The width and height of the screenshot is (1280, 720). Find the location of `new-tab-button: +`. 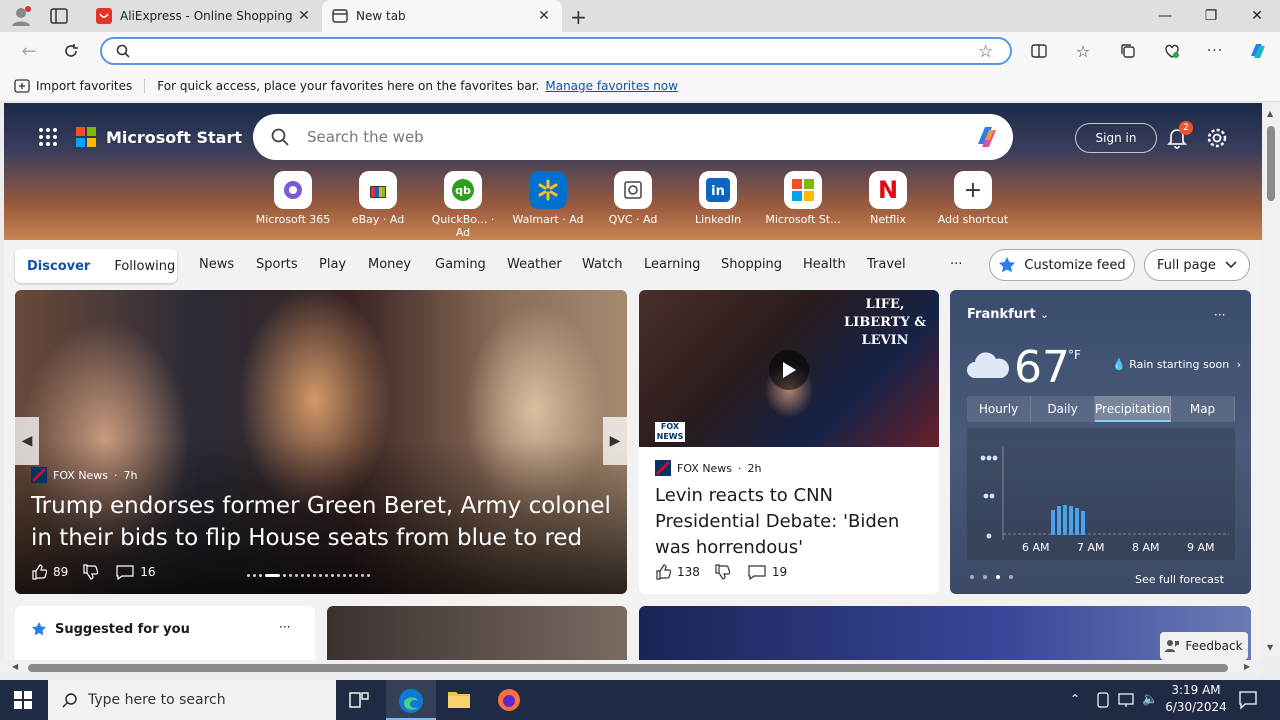

new-tab-button: + is located at coordinates (578, 17).